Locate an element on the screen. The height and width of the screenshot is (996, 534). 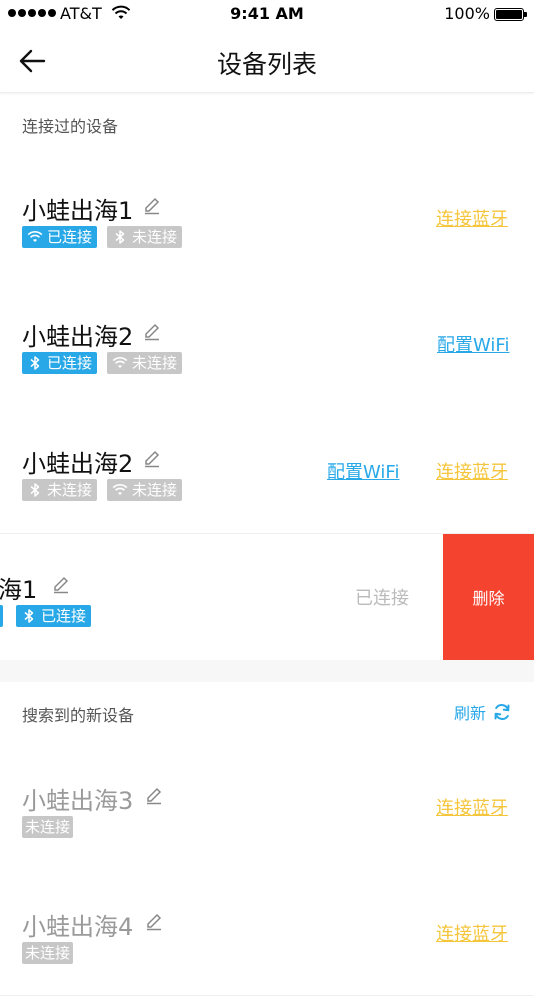
device-row: 小蛙出海1 已连接 未连接 连接蓝牙 is located at coordinates (267, 218).